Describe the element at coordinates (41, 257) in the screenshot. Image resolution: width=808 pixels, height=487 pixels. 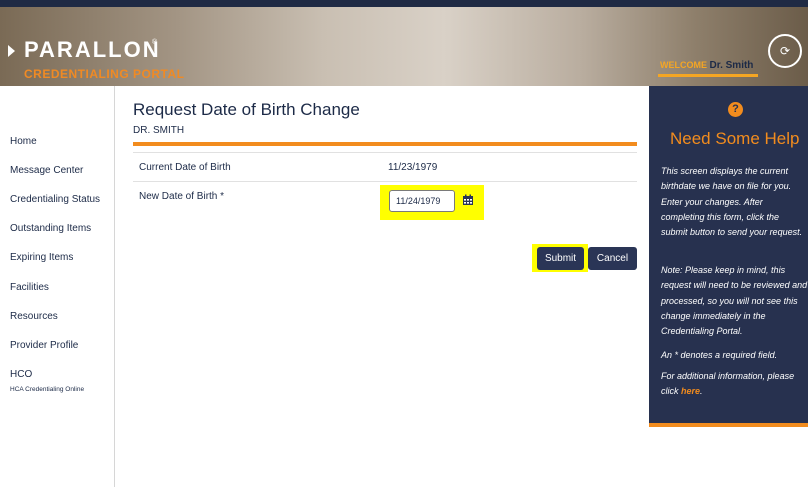
I see `sidebar-item-expiring-items: Expiring Items` at that location.